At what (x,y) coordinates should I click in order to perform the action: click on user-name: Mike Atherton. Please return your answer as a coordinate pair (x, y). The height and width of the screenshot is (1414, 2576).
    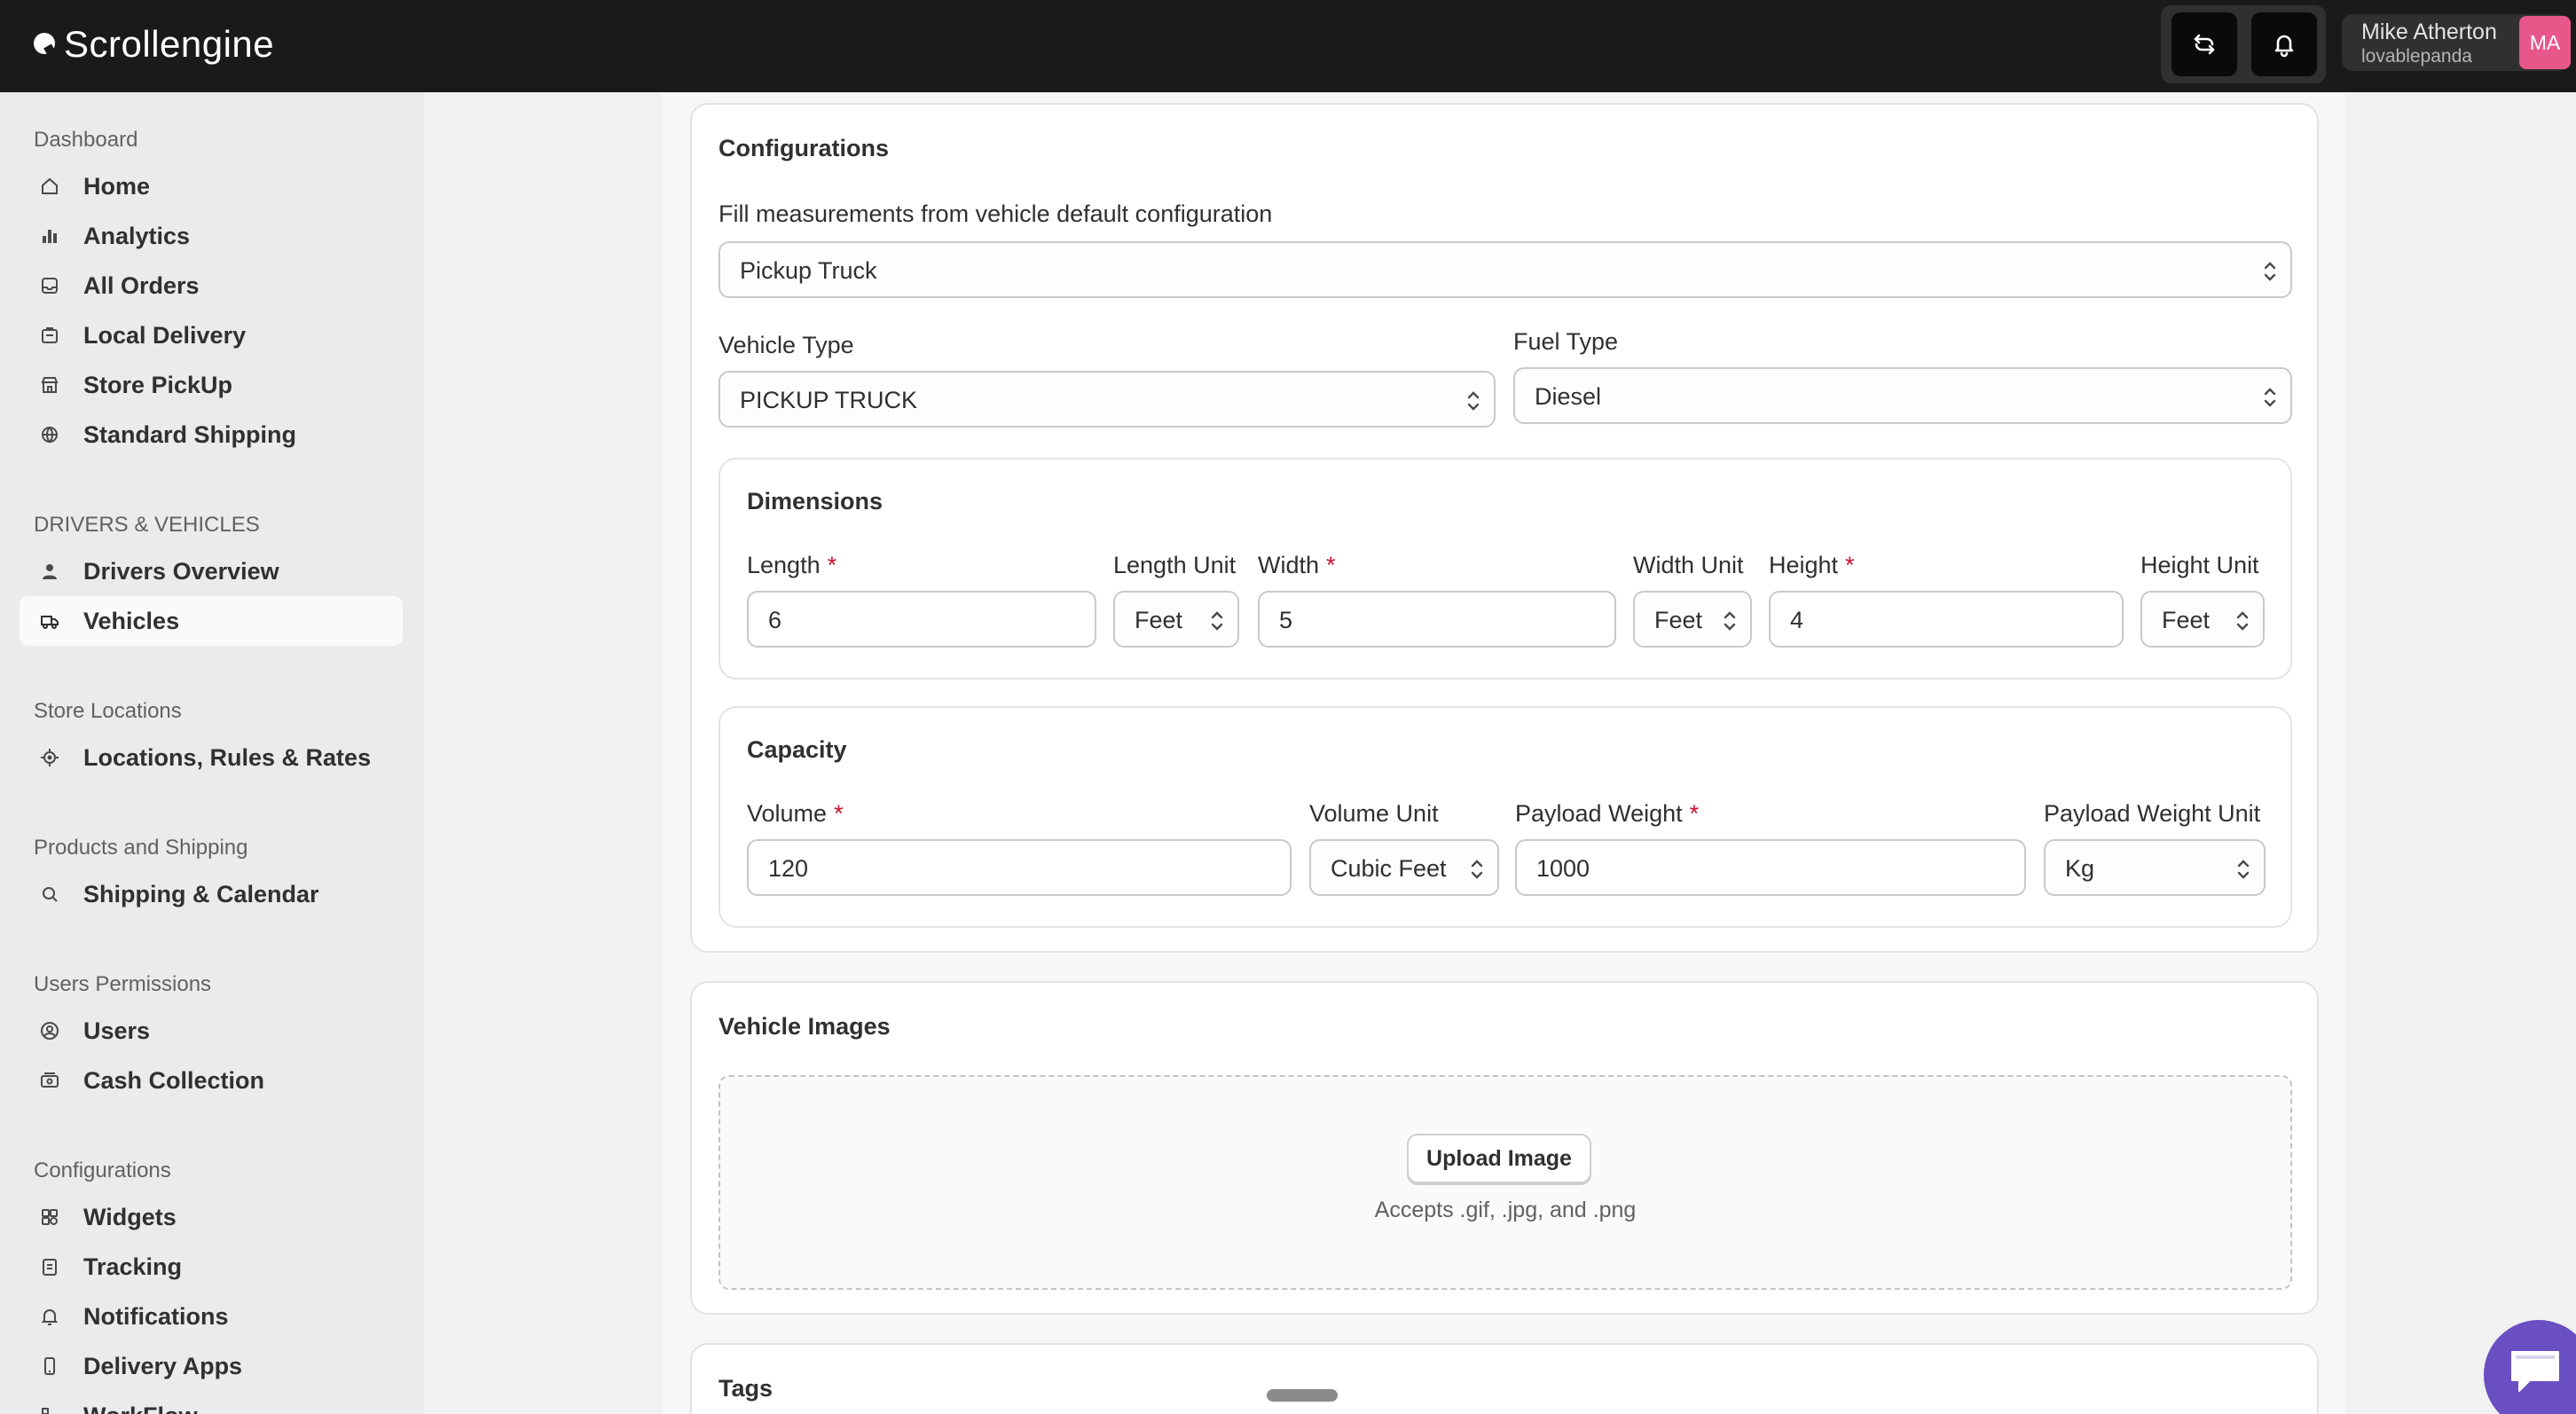
    Looking at the image, I should click on (2429, 32).